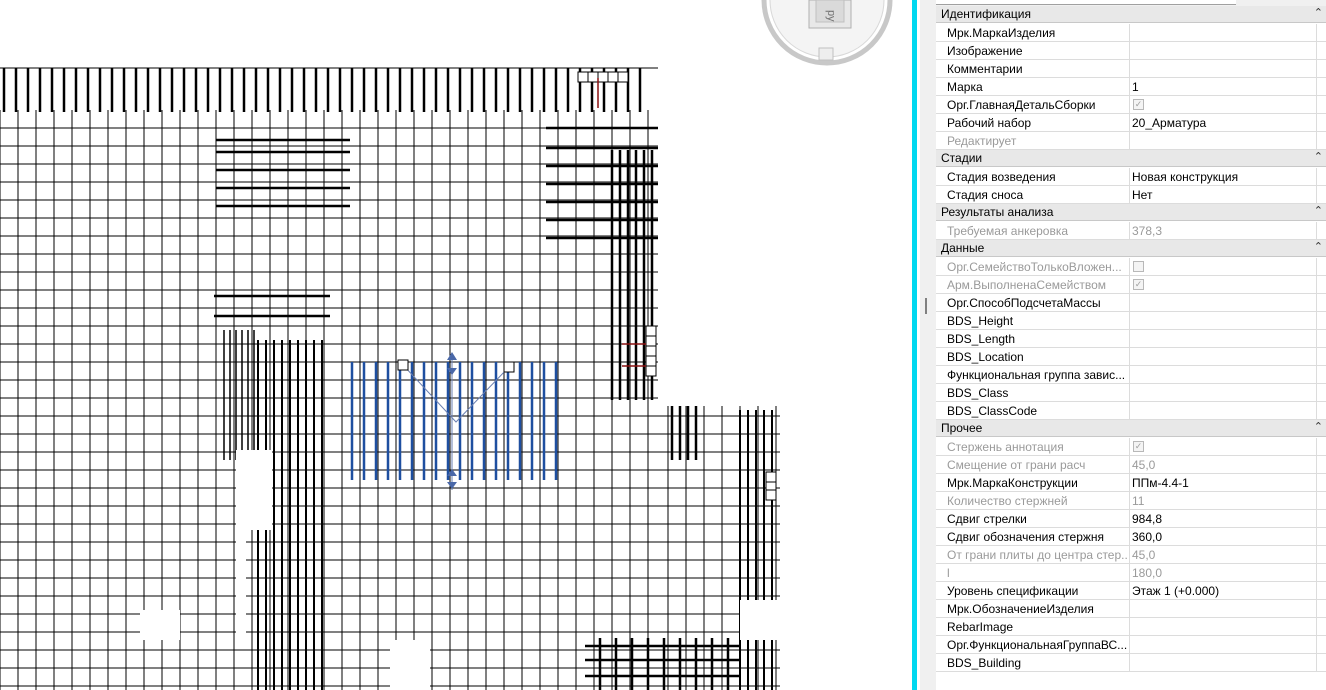  What do you see at coordinates (1222, 519) in the screenshot?
I see `property-value: 984,8` at bounding box center [1222, 519].